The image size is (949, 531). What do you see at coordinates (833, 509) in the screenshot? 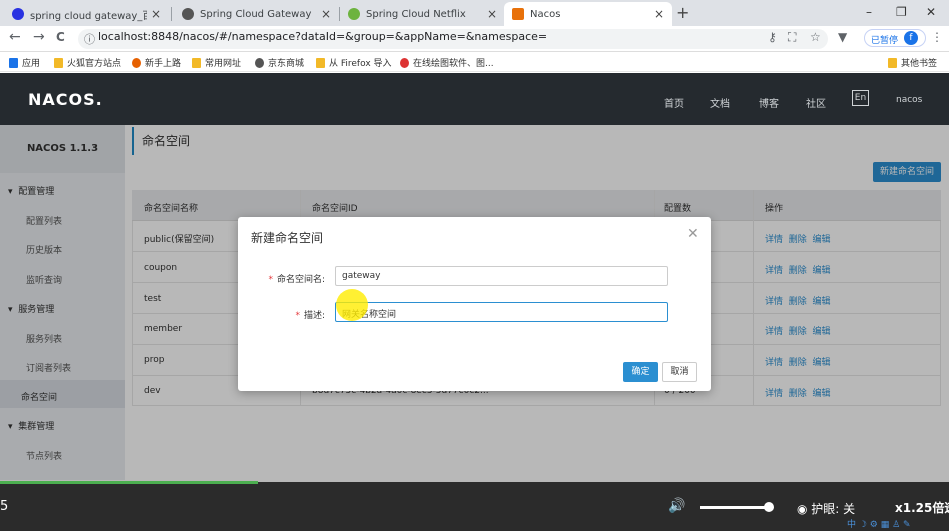
I see `eye-care-label: 护眼: 关` at bounding box center [833, 509].